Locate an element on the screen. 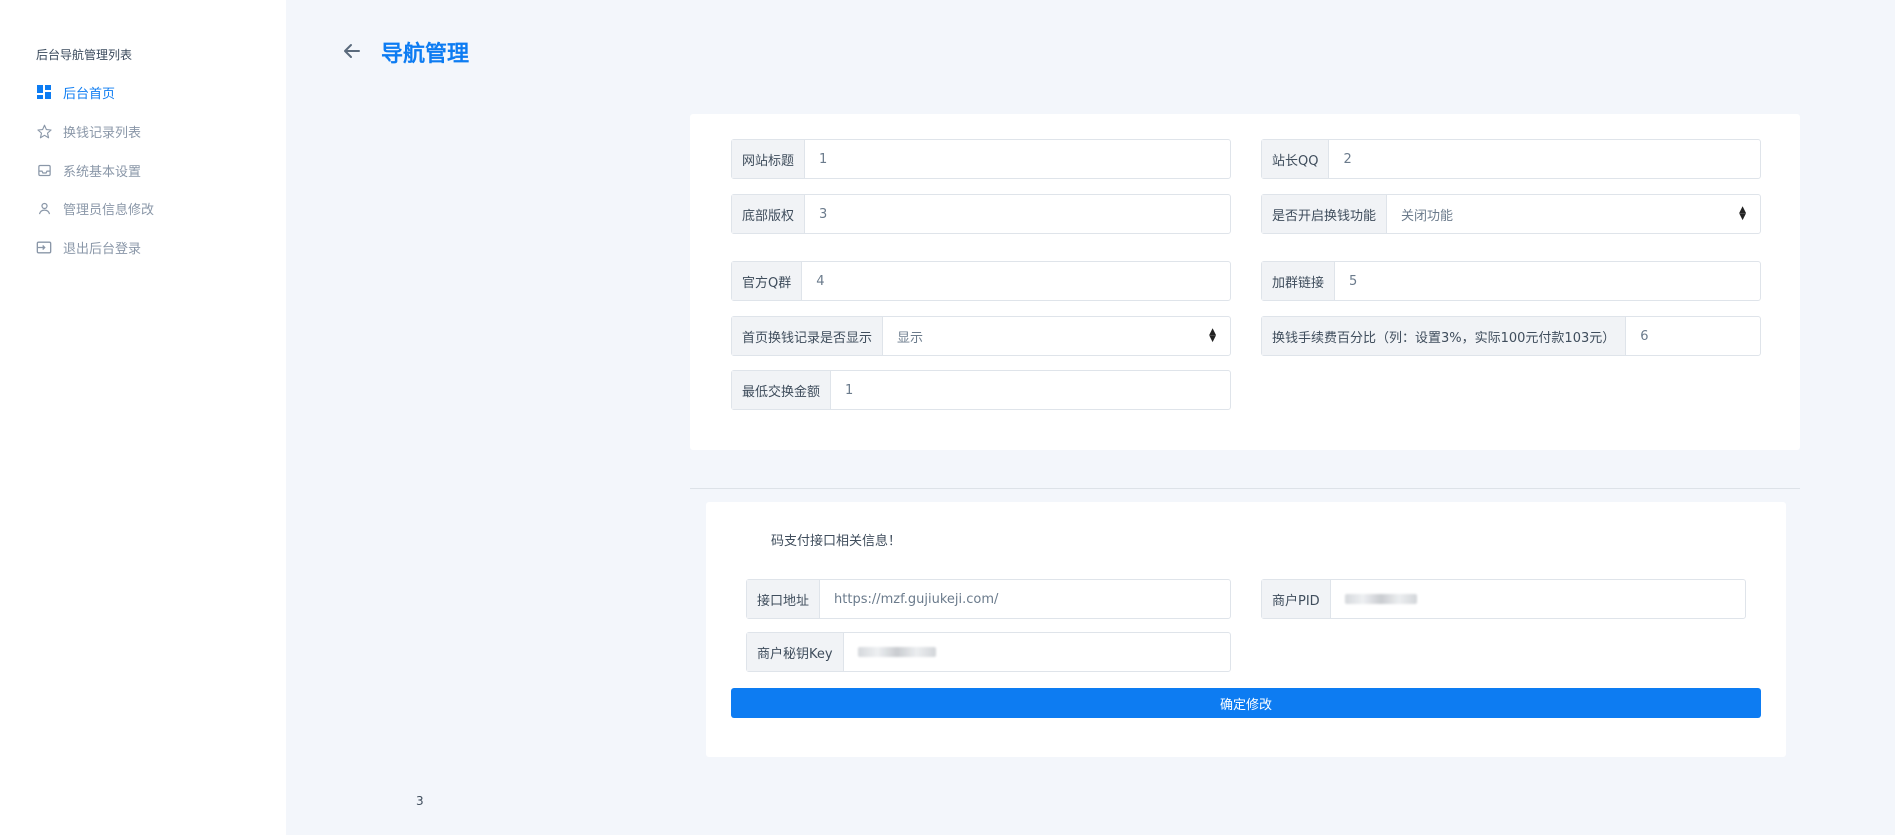  sidebar-item-admin-info: 管理员信息修改 is located at coordinates (95, 208).